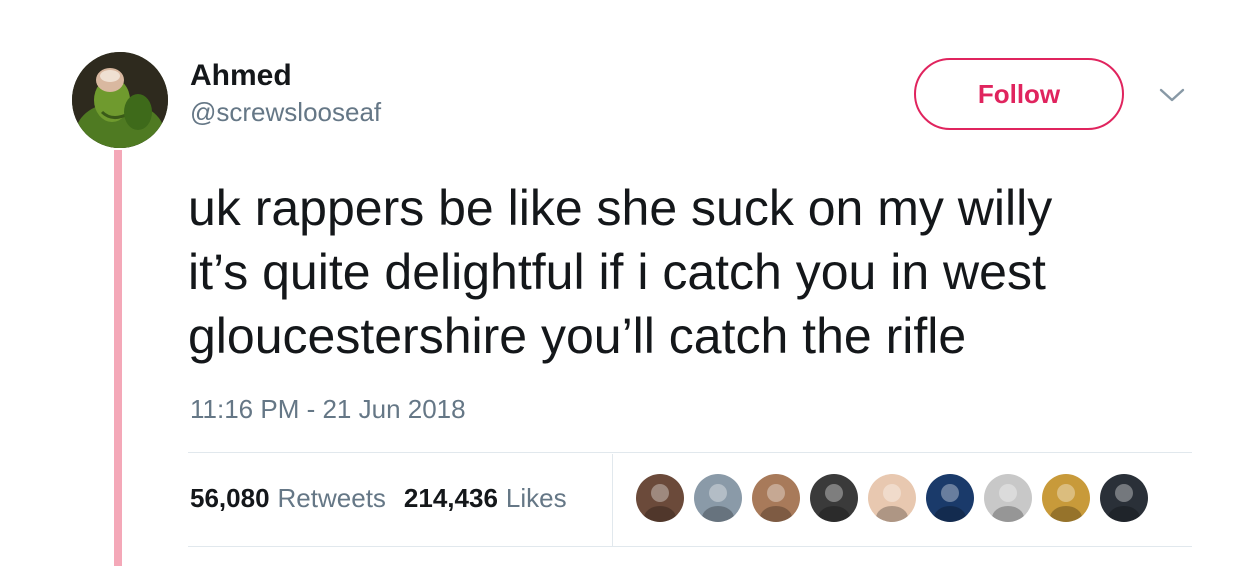 This screenshot has width=1250, height=566. I want to click on author-handle: @screwslooseaf, so click(285, 112).